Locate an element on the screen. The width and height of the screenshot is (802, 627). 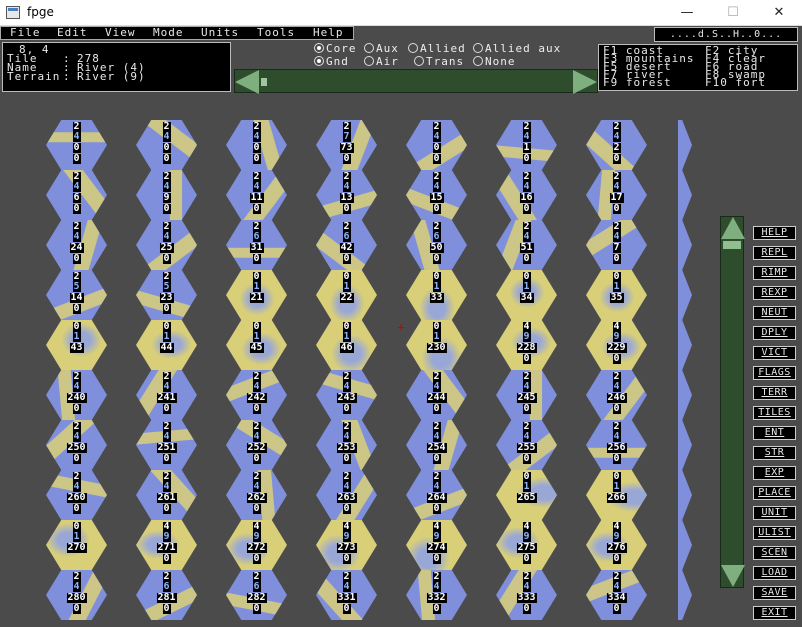
hex-tile: 2 4 262 0 is located at coordinates (256, 495).